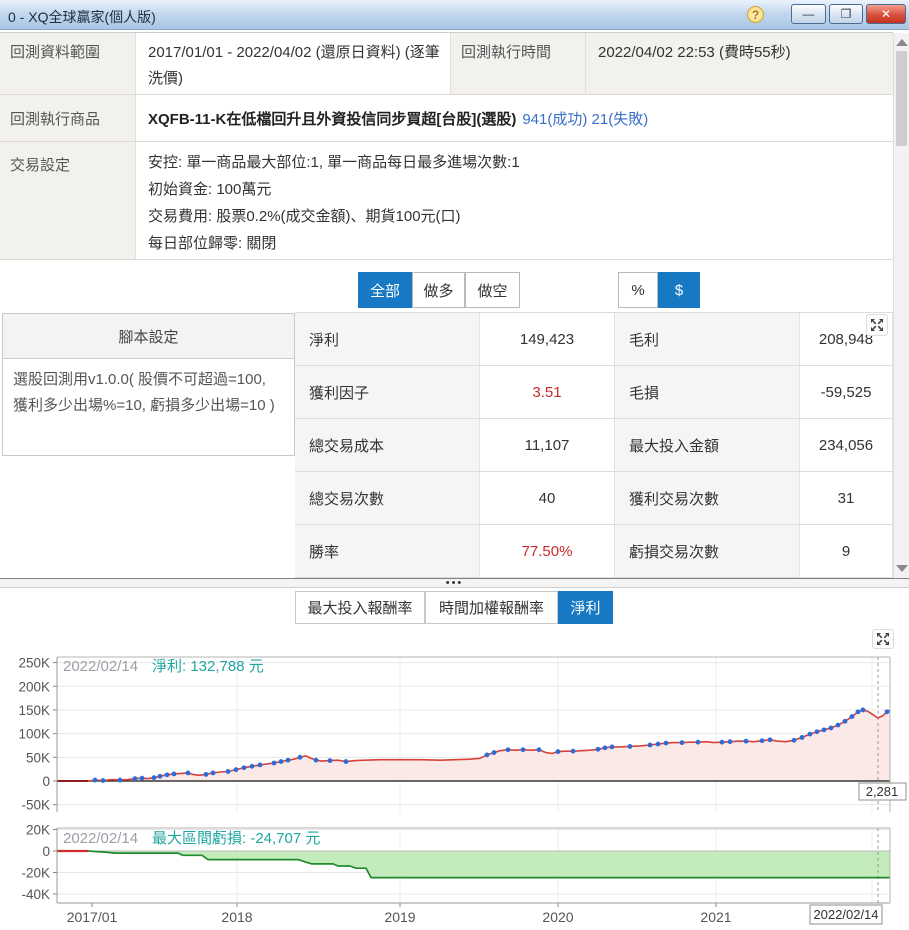 Image resolution: width=909 pixels, height=930 pixels. Describe the element at coordinates (902, 568) in the screenshot. I see `scroll-down-icon` at that location.